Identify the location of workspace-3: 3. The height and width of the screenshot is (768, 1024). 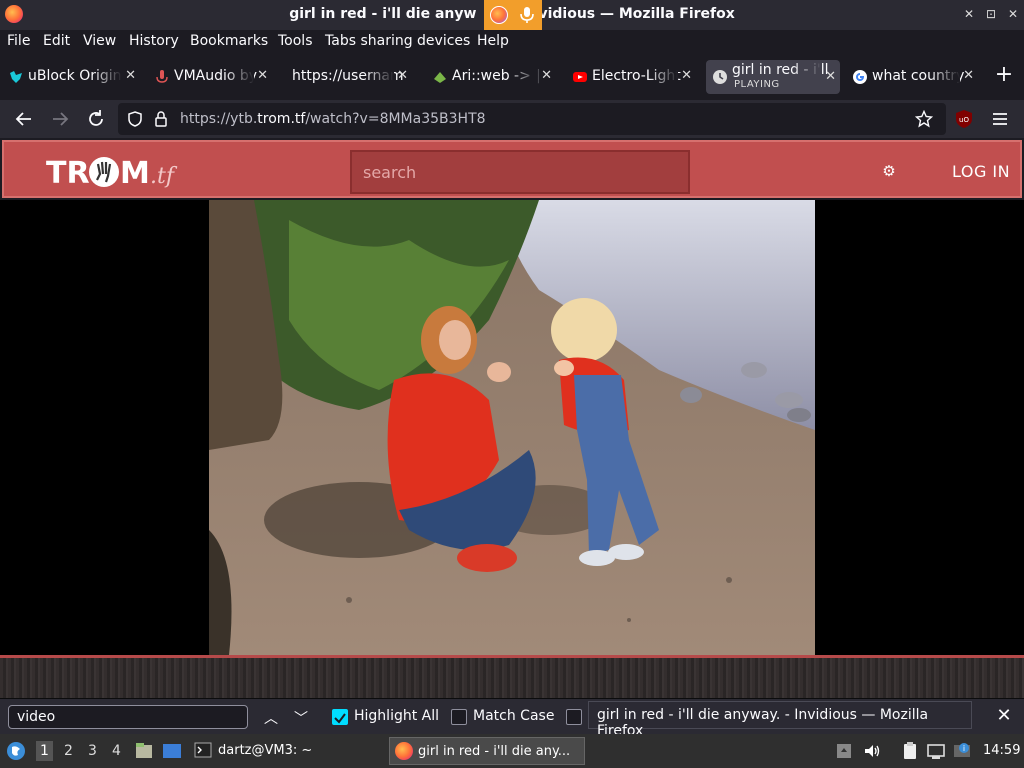
(92, 751).